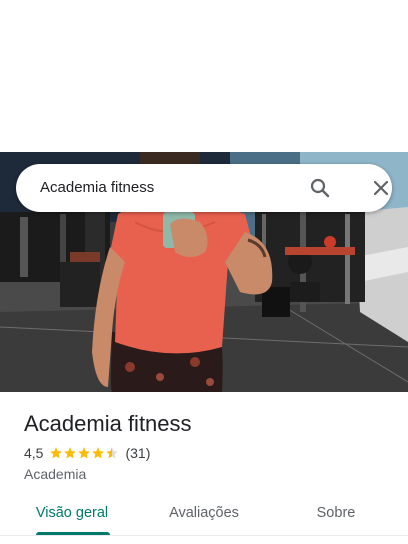 This screenshot has width=408, height=544. What do you see at coordinates (381, 188) in the screenshot?
I see `close-icon` at bounding box center [381, 188].